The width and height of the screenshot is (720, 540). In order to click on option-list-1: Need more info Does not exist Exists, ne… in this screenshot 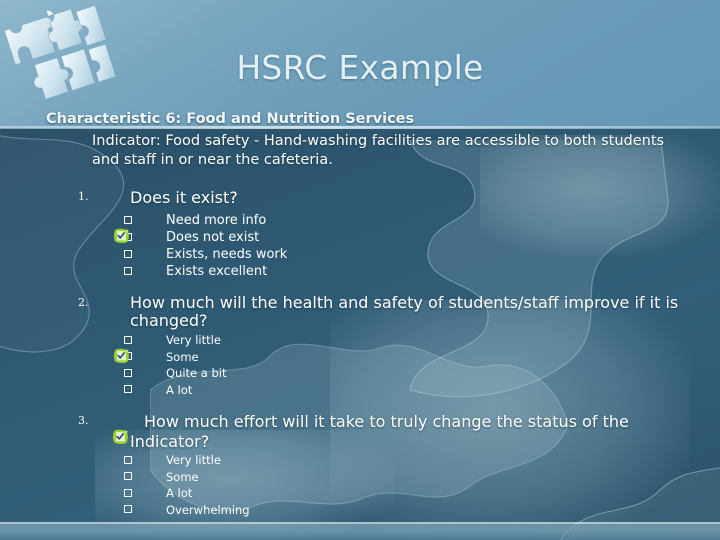, I will do `click(205, 246)`.